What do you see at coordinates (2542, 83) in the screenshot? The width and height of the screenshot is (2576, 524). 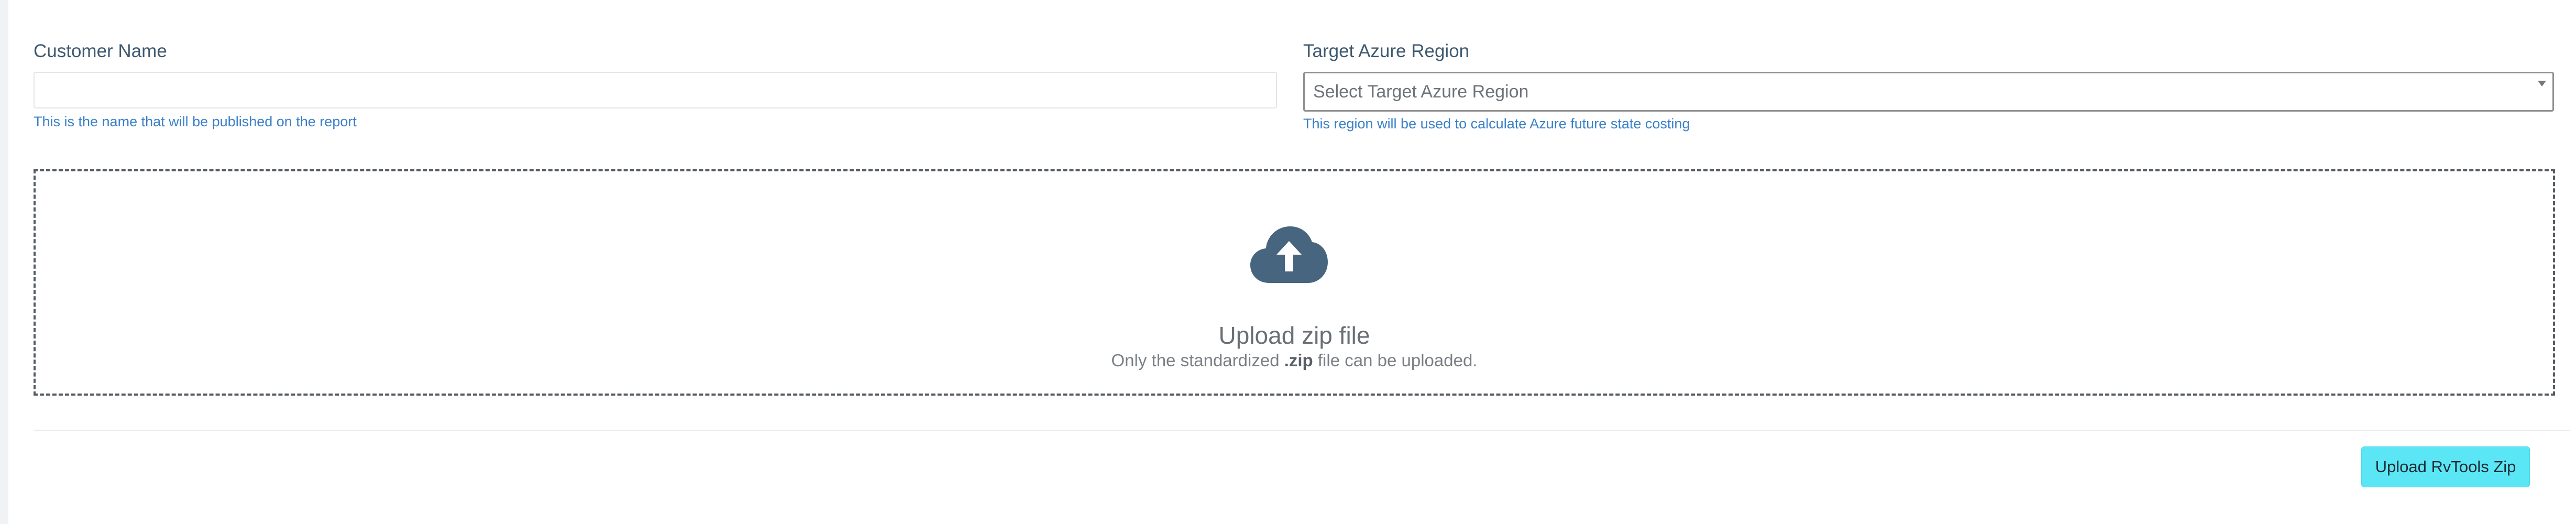 I see `chevron-down-icon` at bounding box center [2542, 83].